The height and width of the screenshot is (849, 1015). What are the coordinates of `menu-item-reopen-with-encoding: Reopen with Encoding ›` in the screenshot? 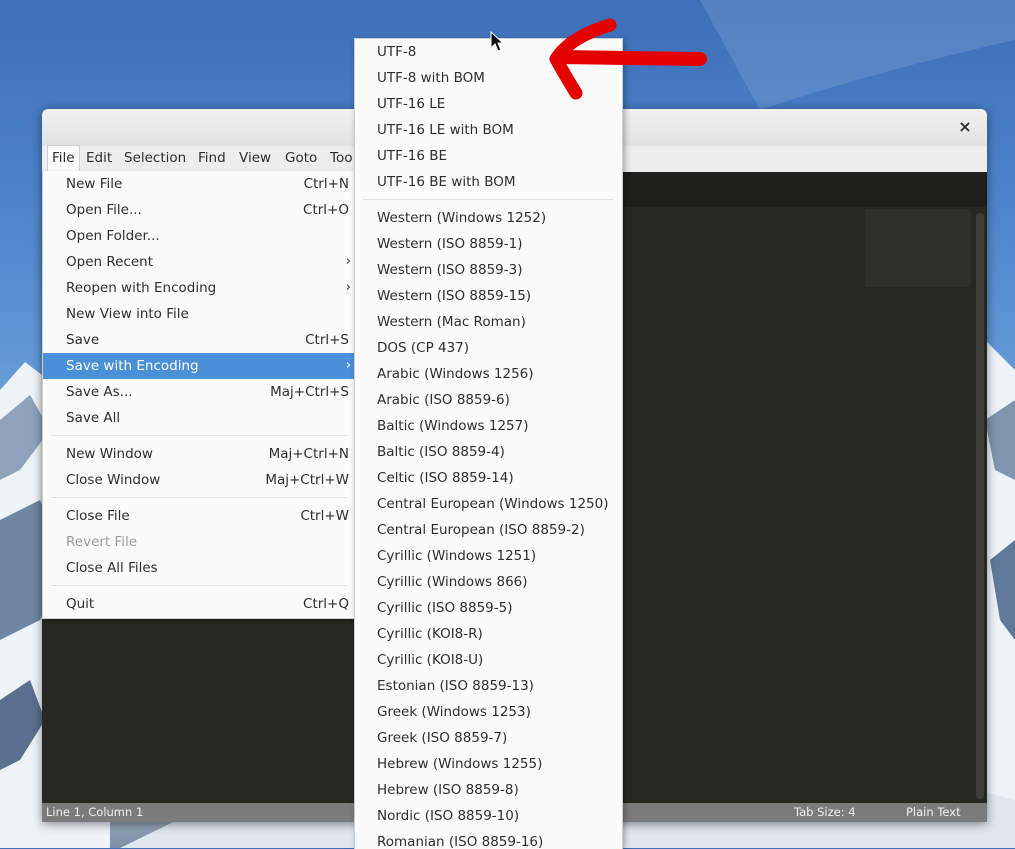 It's located at (199, 288).